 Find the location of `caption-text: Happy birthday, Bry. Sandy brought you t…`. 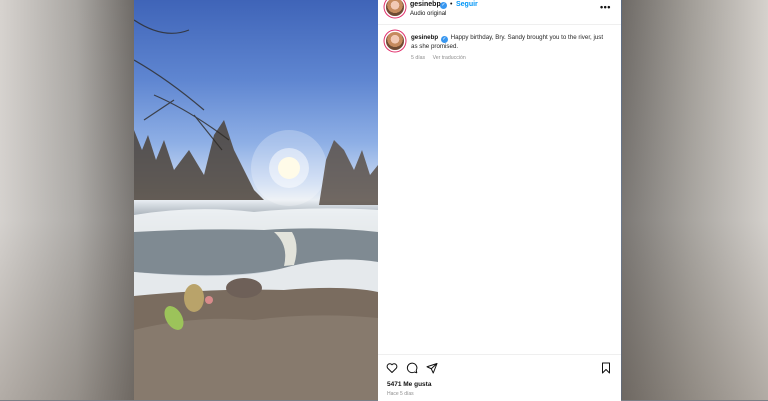

caption-text: Happy birthday, Bry. Sandy brought you t… is located at coordinates (507, 42).